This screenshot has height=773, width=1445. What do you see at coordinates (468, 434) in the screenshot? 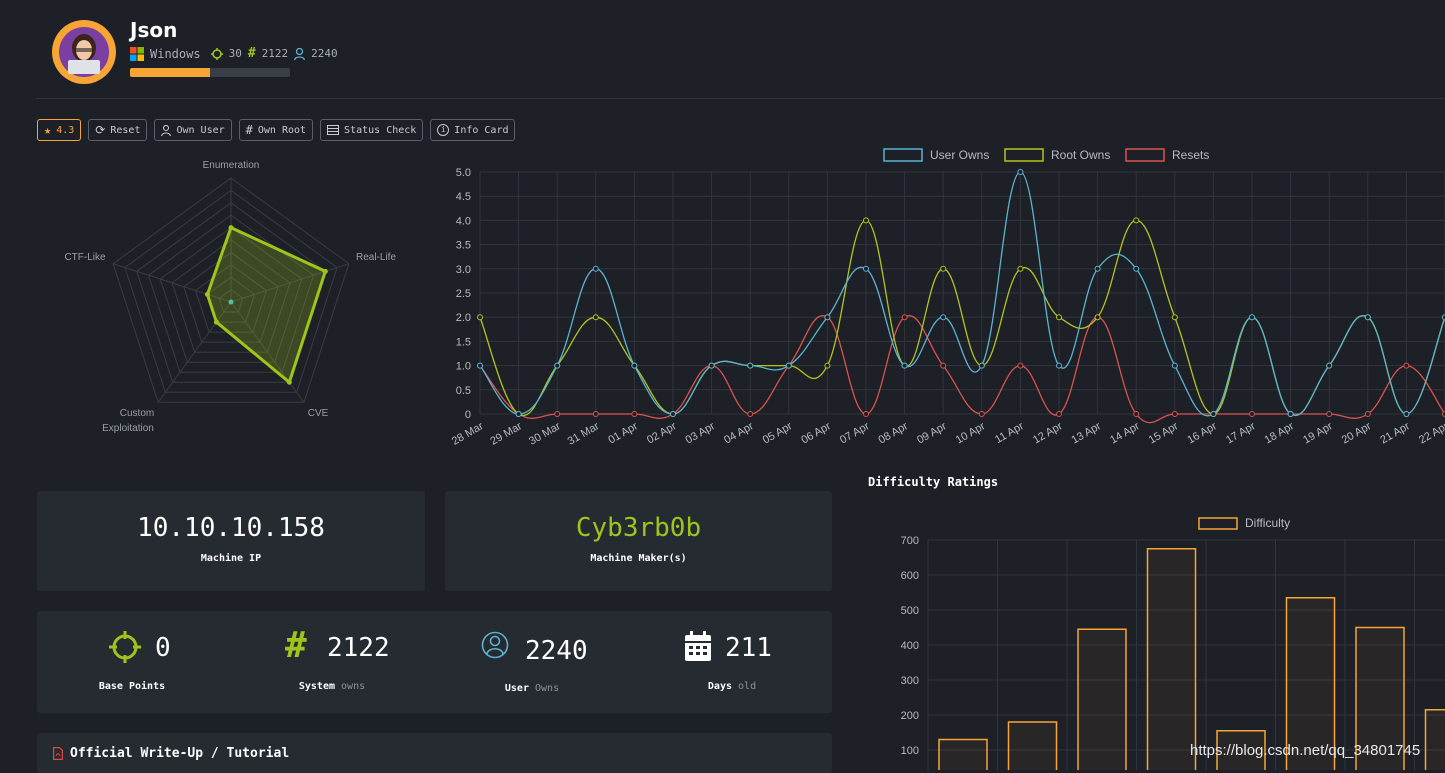
I see `x-tick-label: 28 Mar` at bounding box center [468, 434].